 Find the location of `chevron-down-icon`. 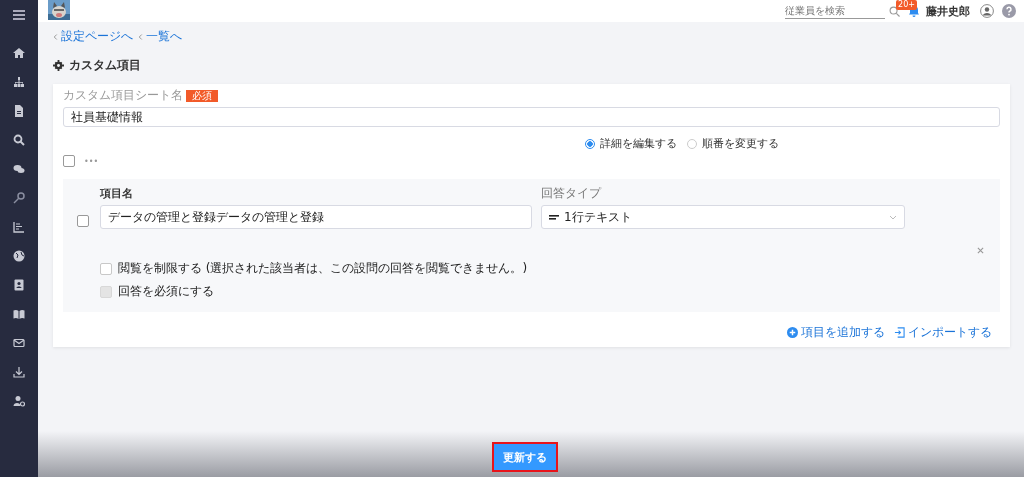

chevron-down-icon is located at coordinates (893, 217).